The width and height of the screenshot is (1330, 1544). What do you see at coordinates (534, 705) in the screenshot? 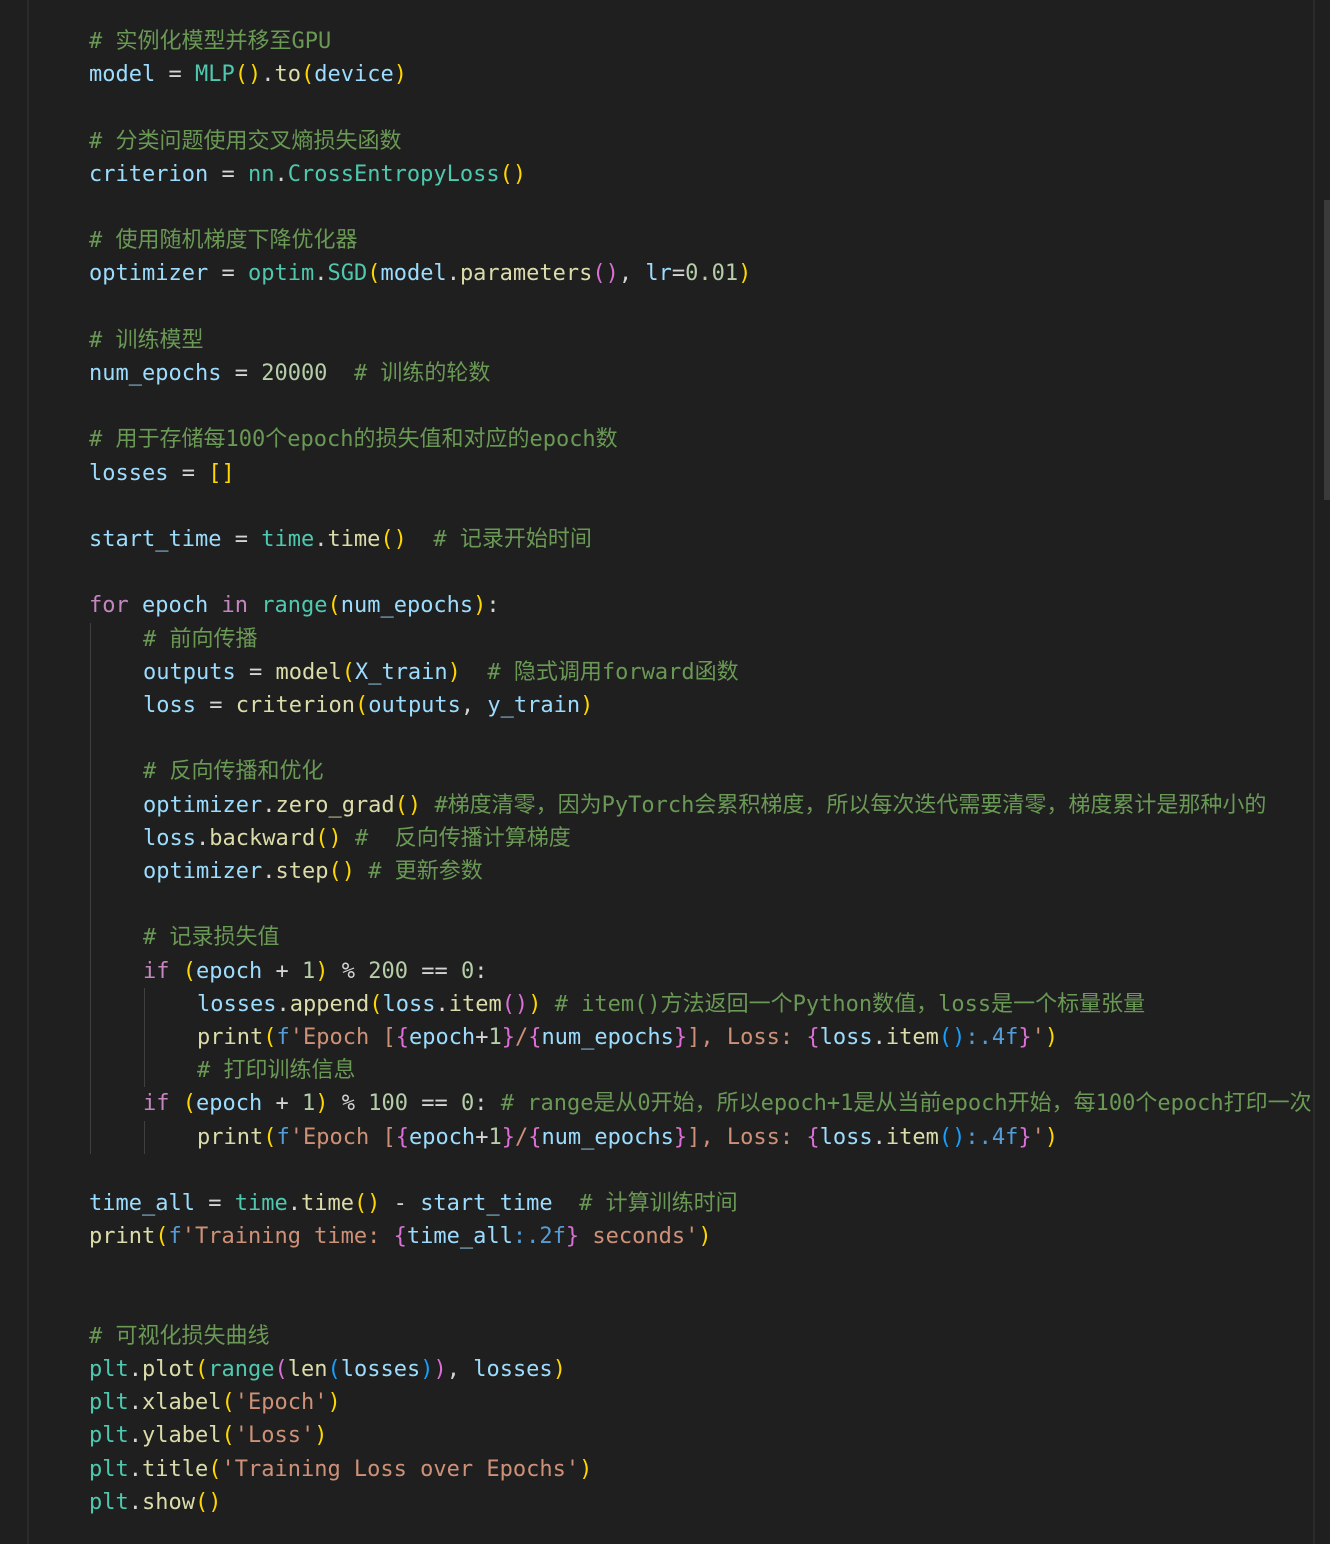
I see `code-token: y_train` at bounding box center [534, 705].